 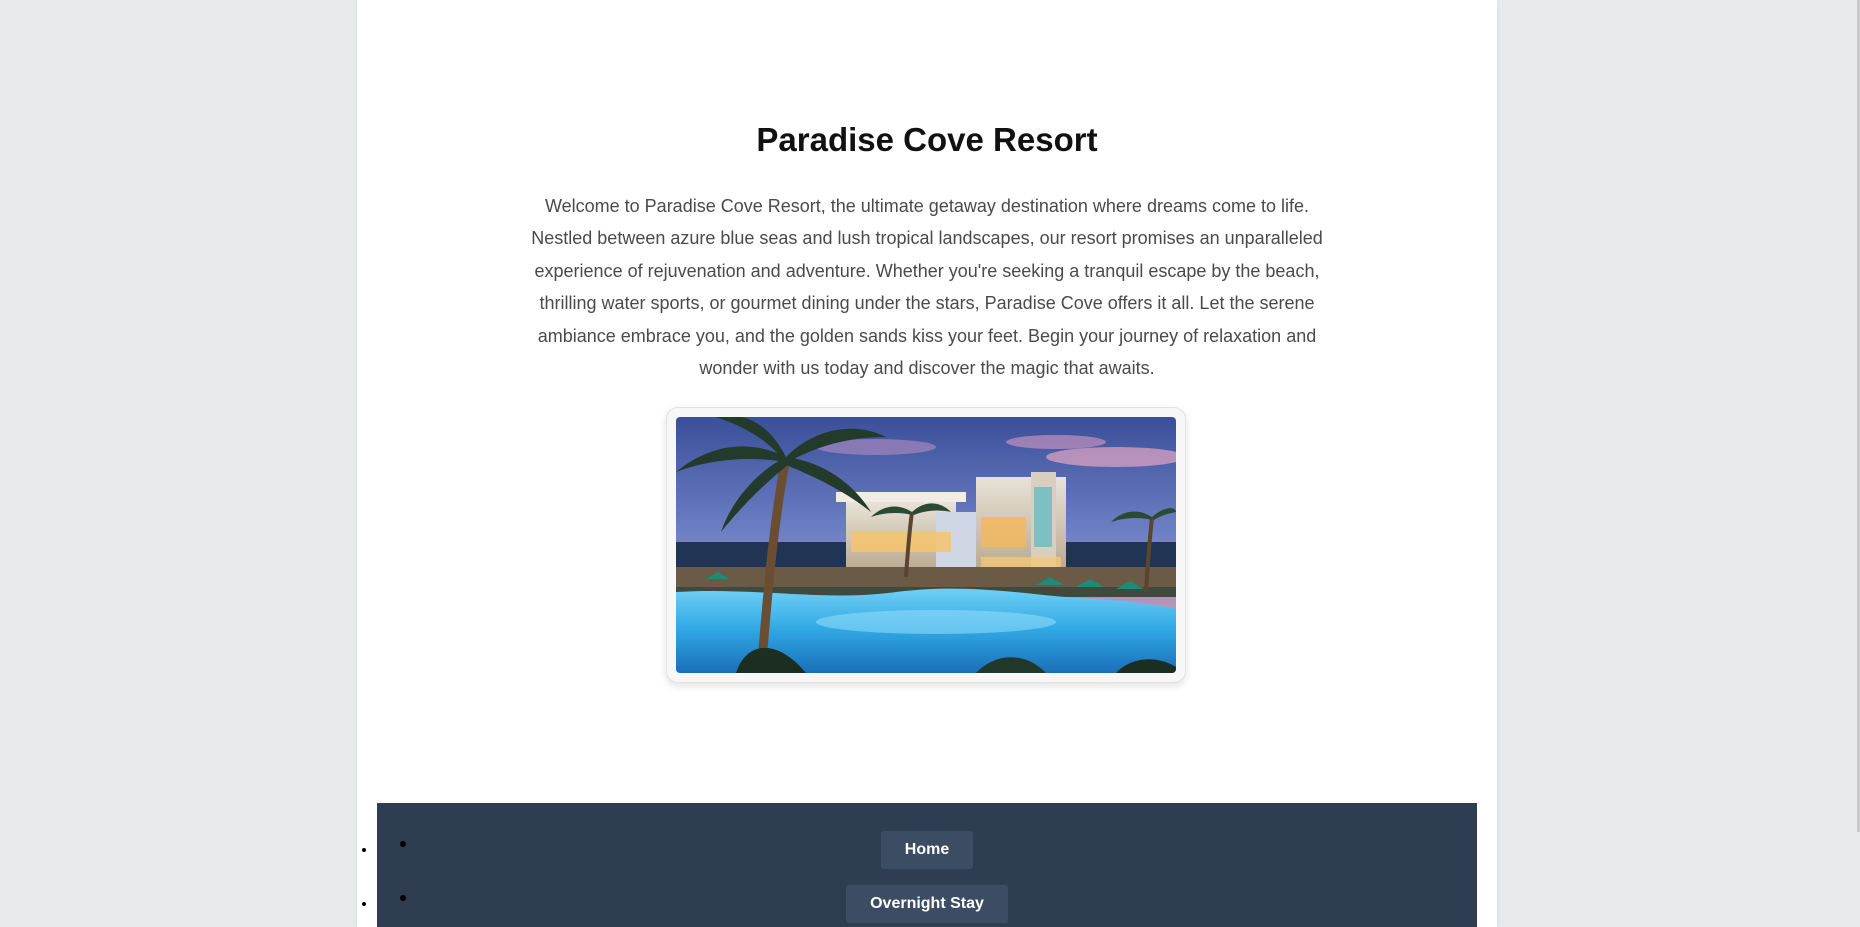 I want to click on nav-item-overnight-stay: Overnight Stay, so click(x=927, y=904).